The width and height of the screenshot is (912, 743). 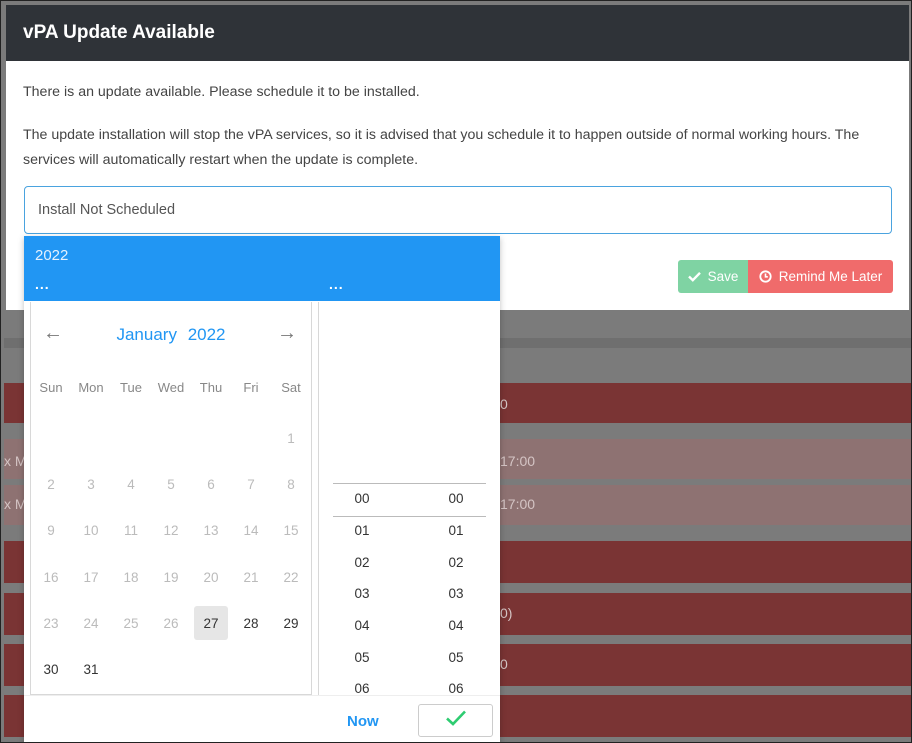 I want to click on calendar-day: 10, so click(x=91, y=531).